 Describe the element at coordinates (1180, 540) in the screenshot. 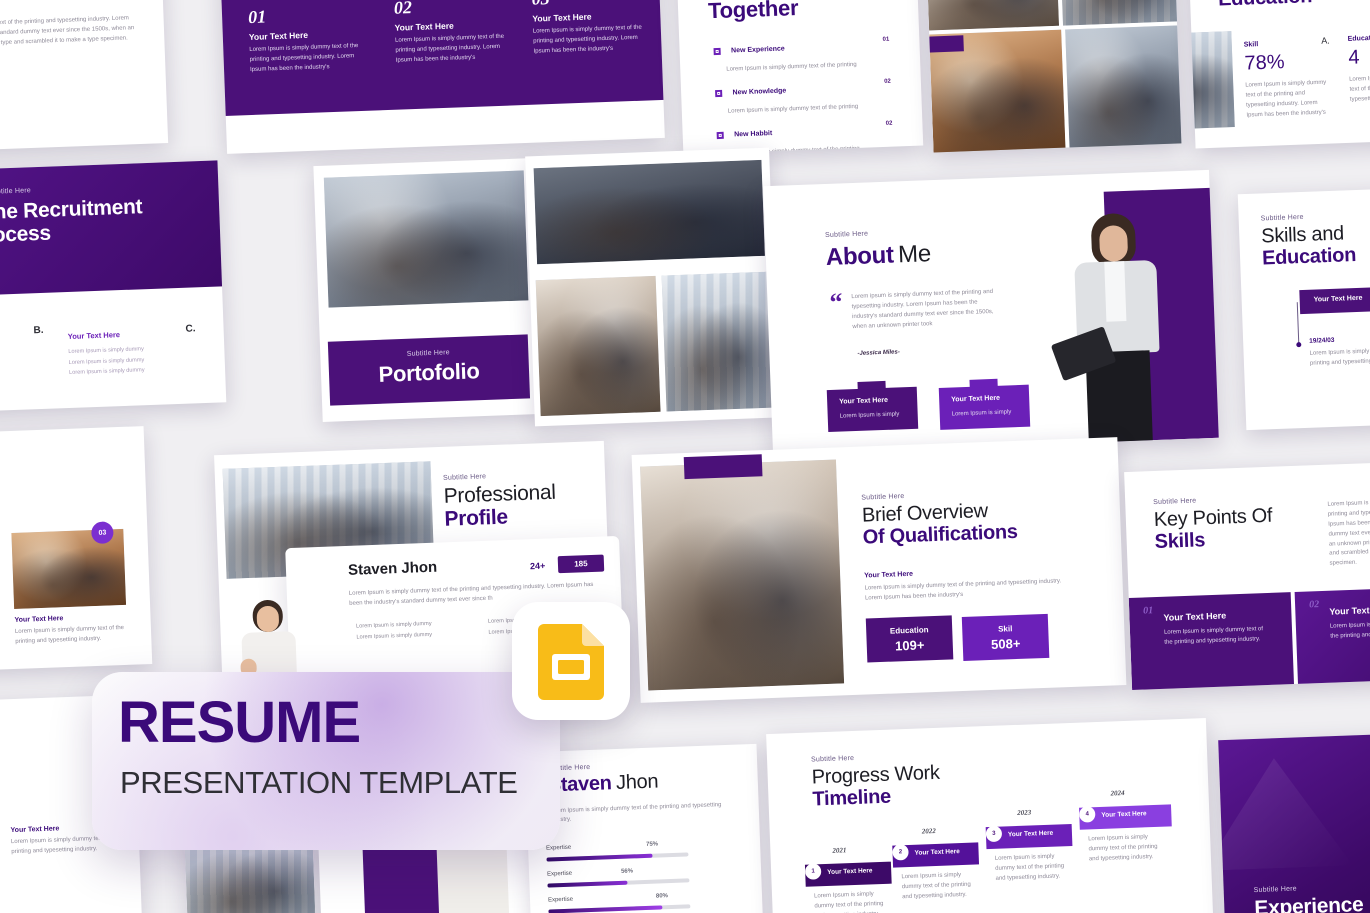

I see `slide-title-line2: Skills` at that location.